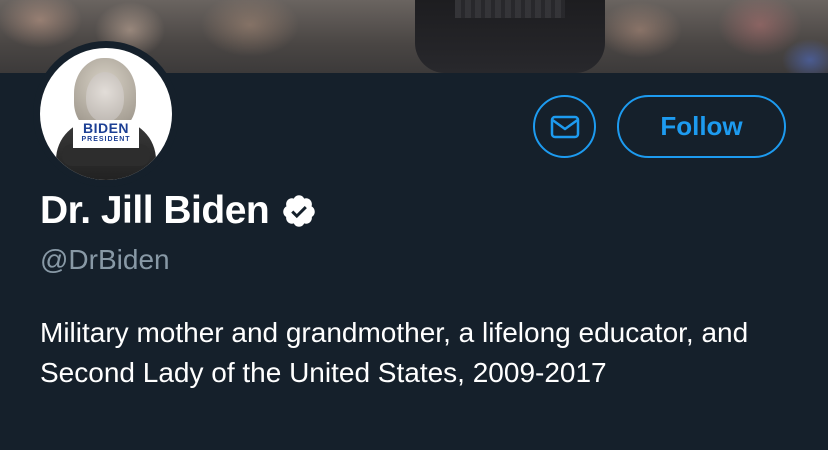 This screenshot has height=450, width=828. Describe the element at coordinates (106, 139) in the screenshot. I see `avatar-logo-sub-text: PRESIDENT` at that location.